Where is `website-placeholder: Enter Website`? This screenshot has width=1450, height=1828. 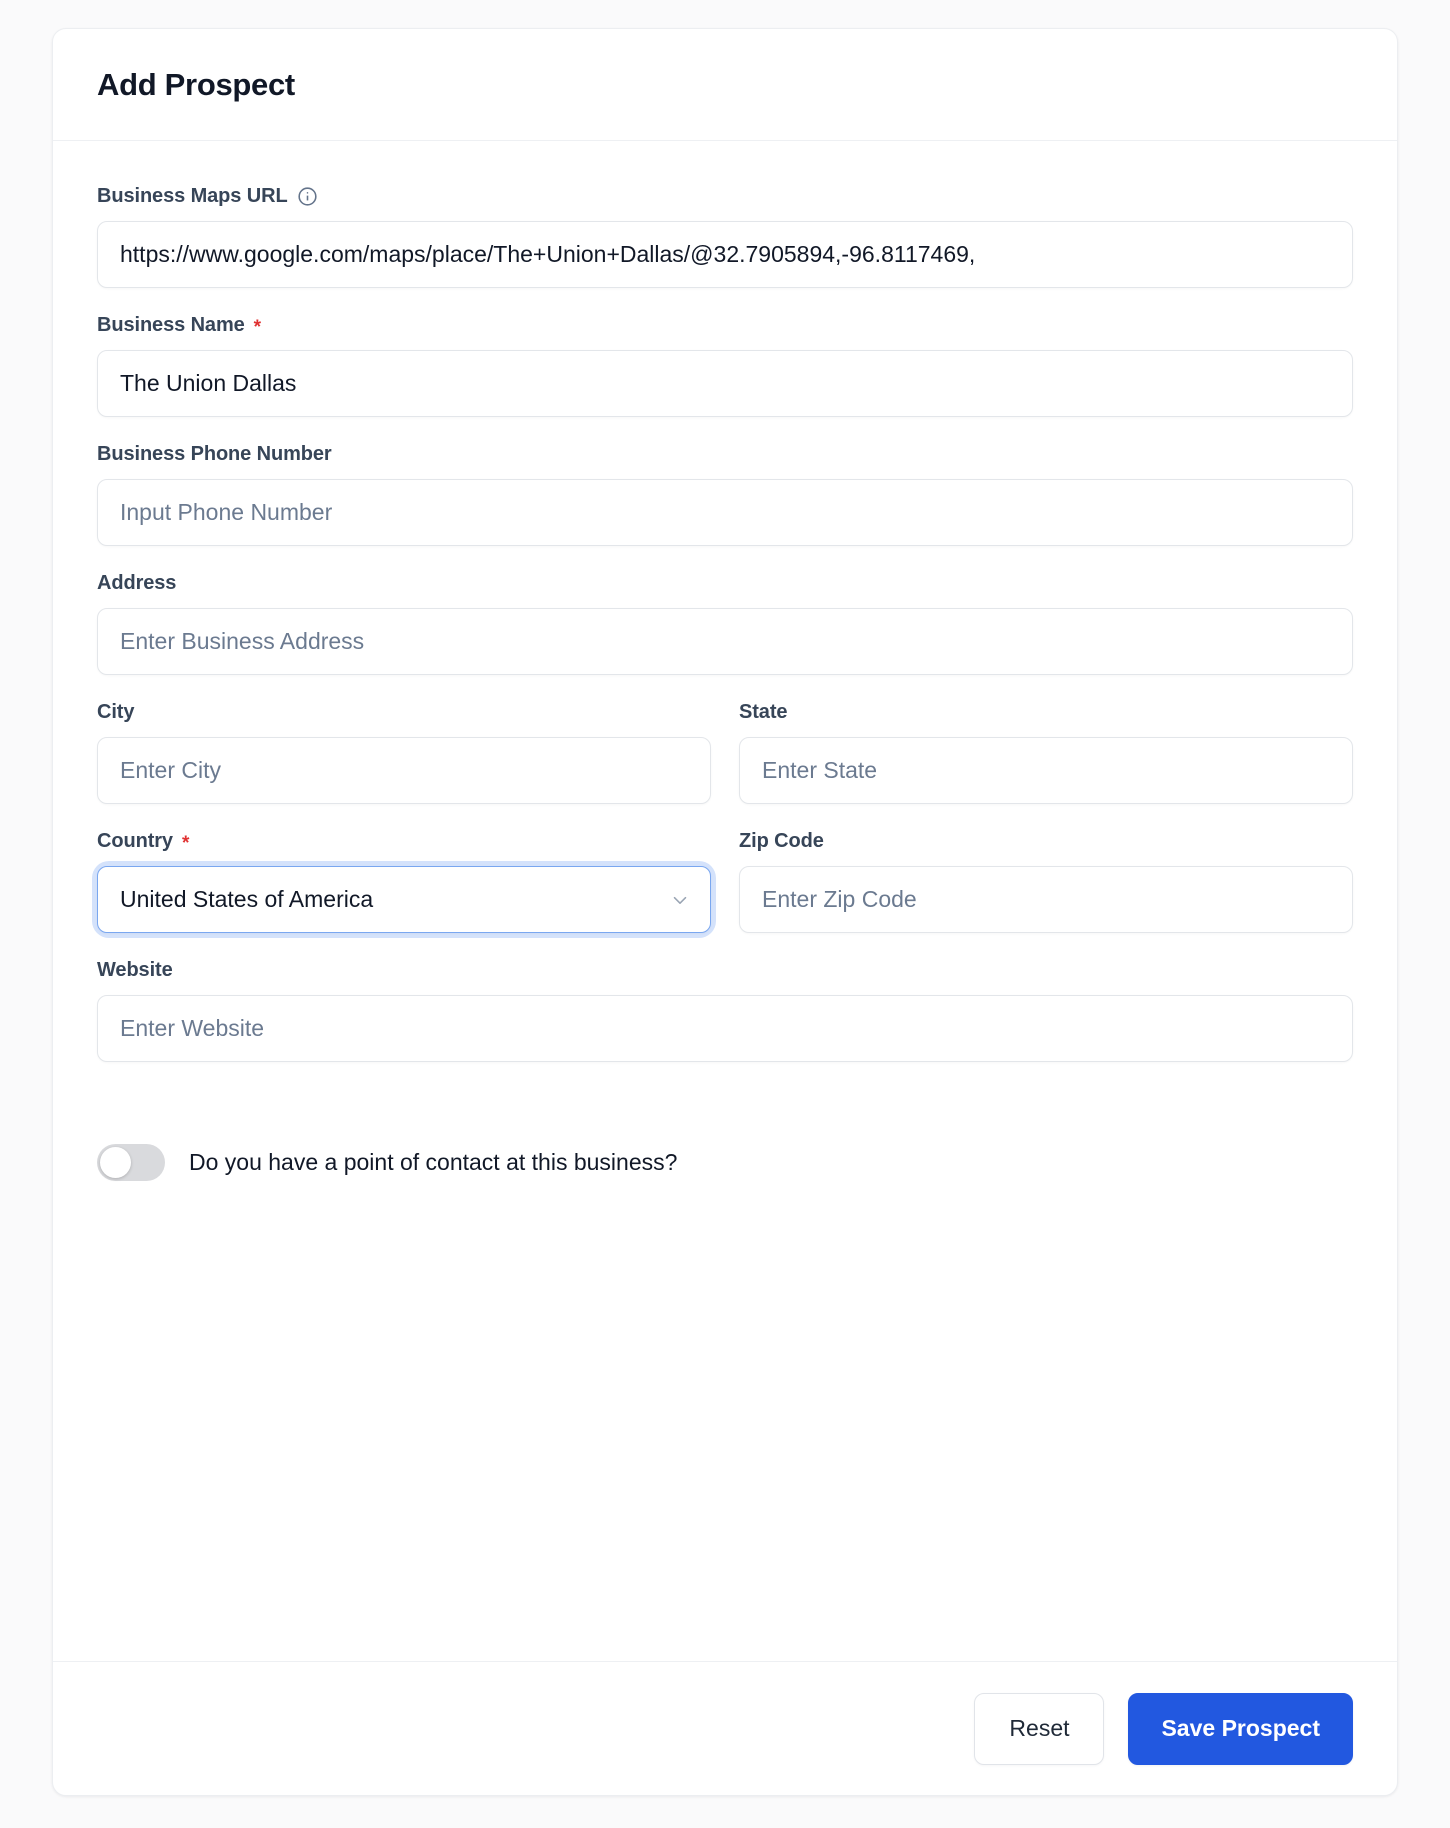
website-placeholder: Enter Website is located at coordinates (192, 1028).